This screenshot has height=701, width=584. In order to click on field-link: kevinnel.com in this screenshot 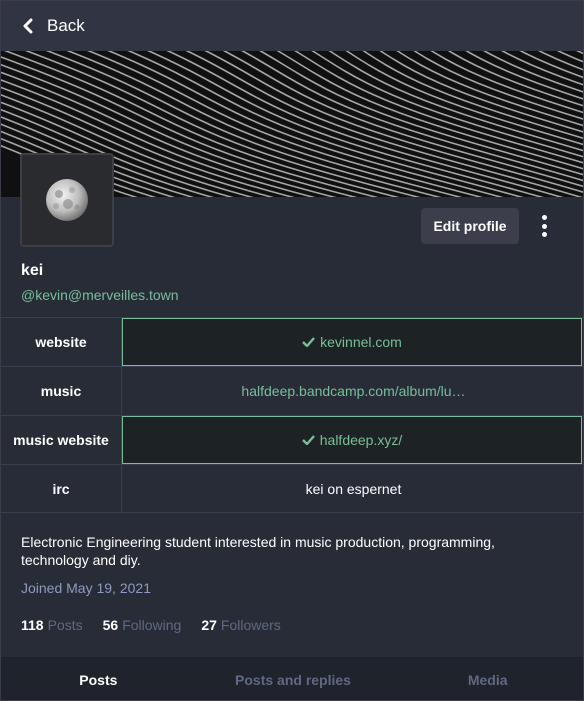, I will do `click(361, 342)`.